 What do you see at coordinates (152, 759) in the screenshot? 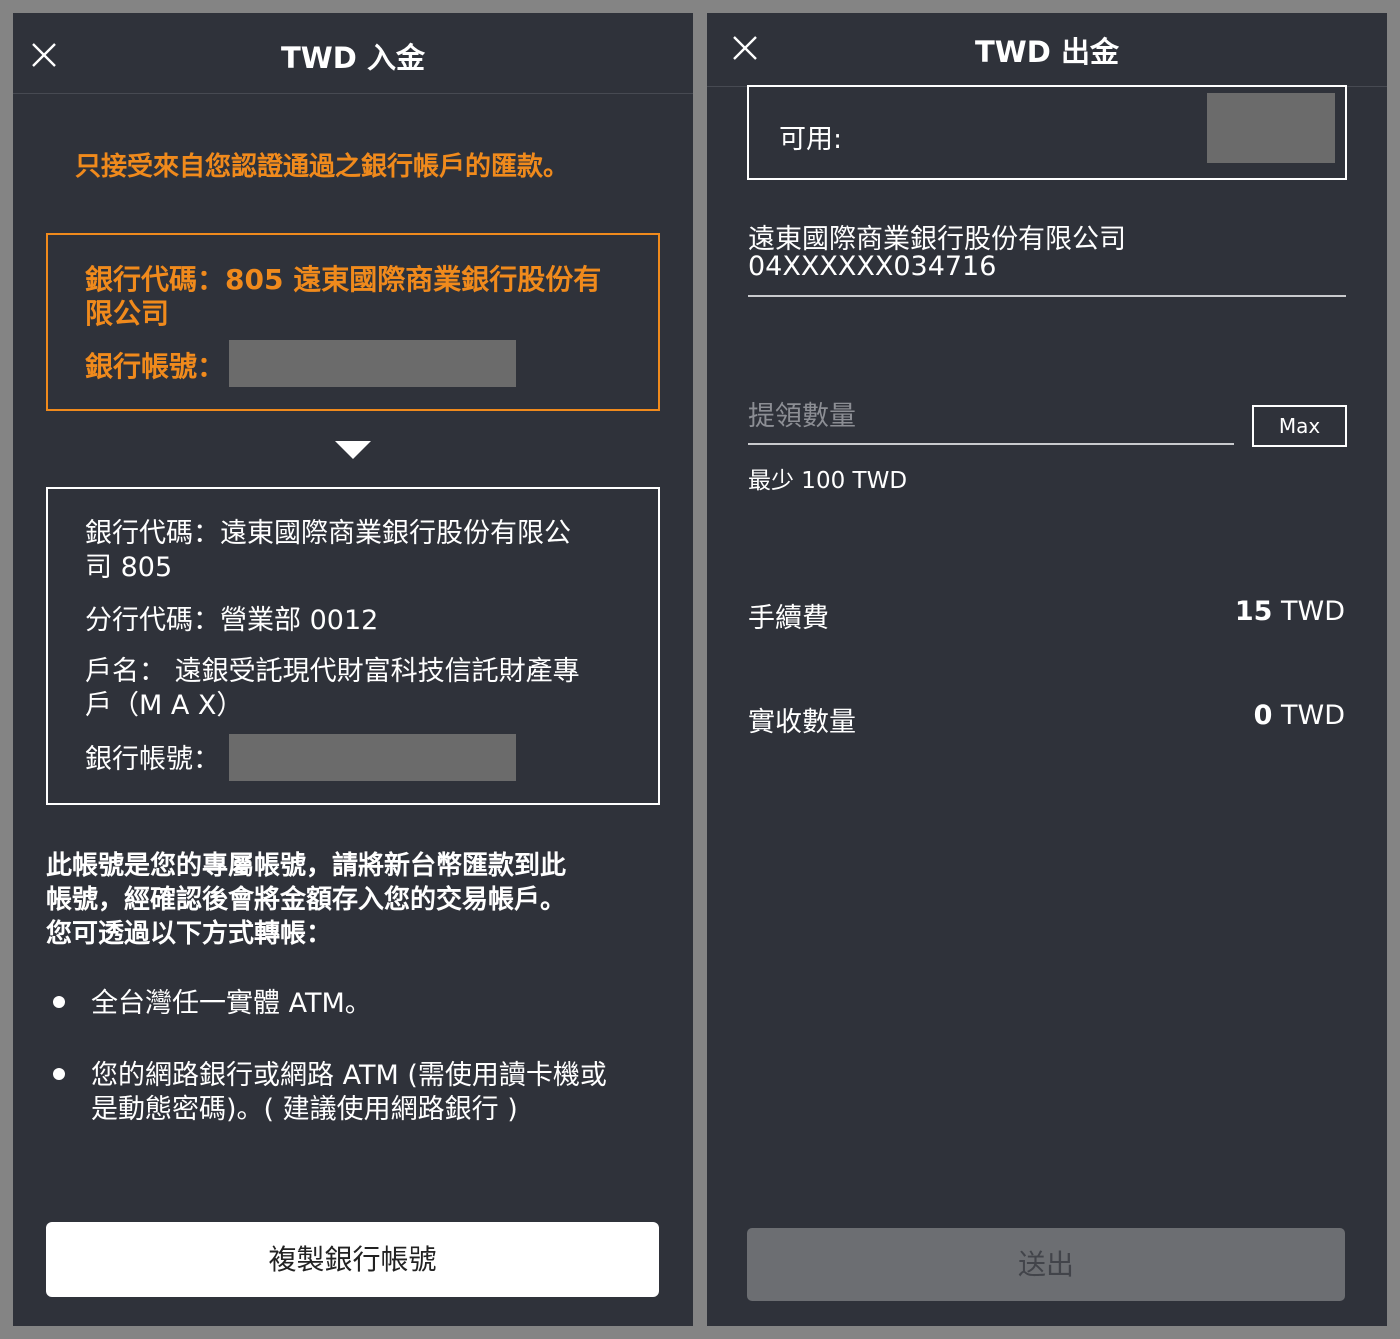
I see `target-account-label: 銀行帳號：` at bounding box center [152, 759].